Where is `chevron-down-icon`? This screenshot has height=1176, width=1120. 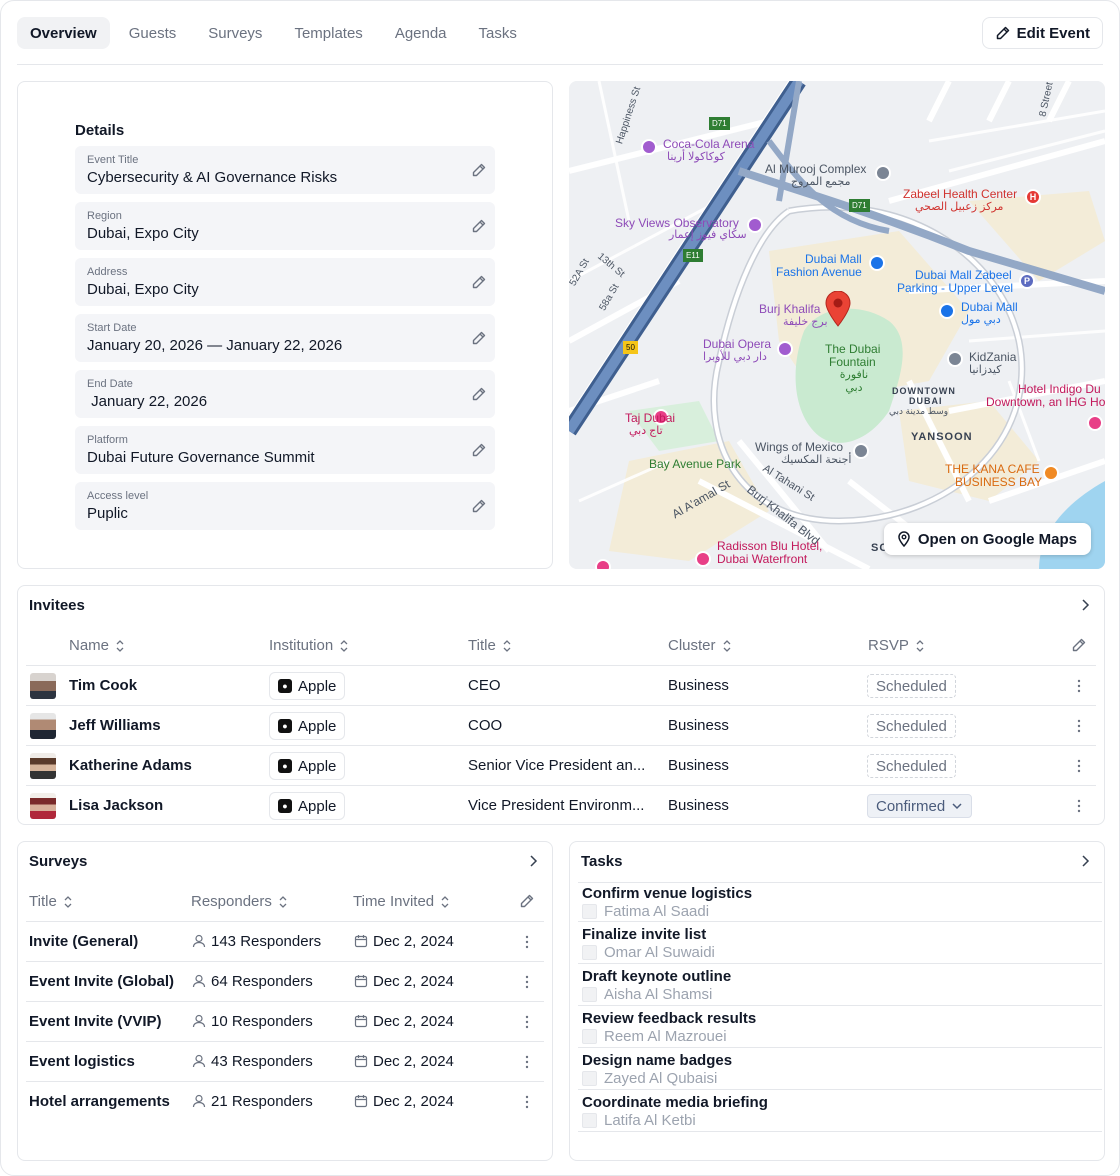 chevron-down-icon is located at coordinates (957, 806).